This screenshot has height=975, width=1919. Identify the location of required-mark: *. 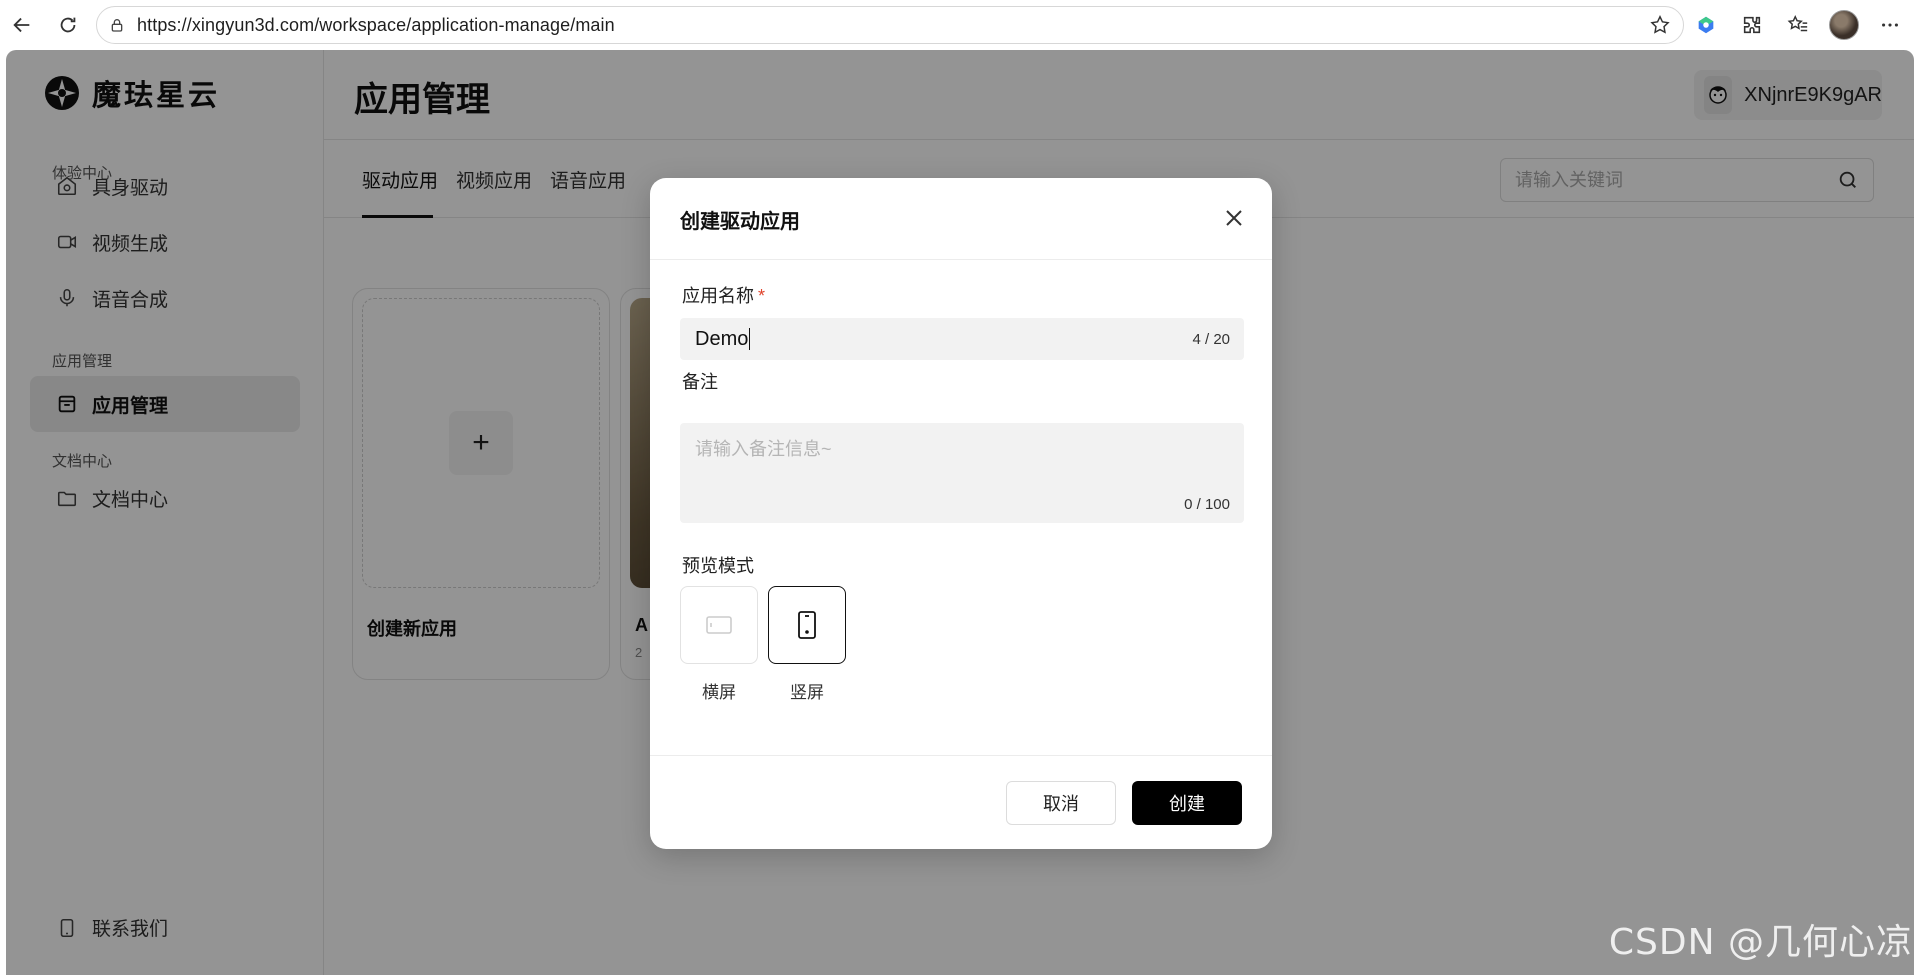
(762, 296).